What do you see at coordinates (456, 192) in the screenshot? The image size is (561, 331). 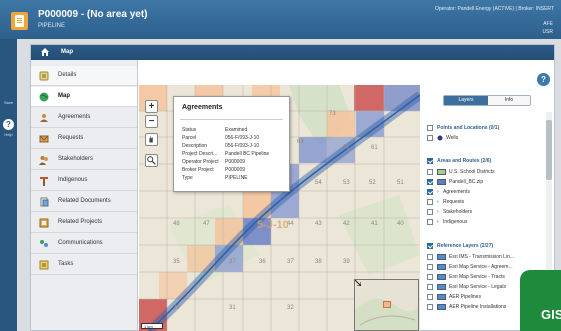 I see `layer-label: Agreements` at bounding box center [456, 192].